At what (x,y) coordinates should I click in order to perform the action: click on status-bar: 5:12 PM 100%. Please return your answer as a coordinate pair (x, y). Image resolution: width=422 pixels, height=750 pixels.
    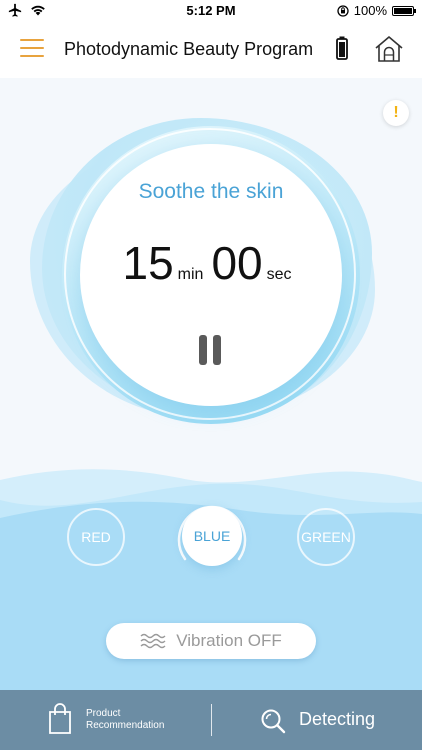
    Looking at the image, I should click on (211, 11).